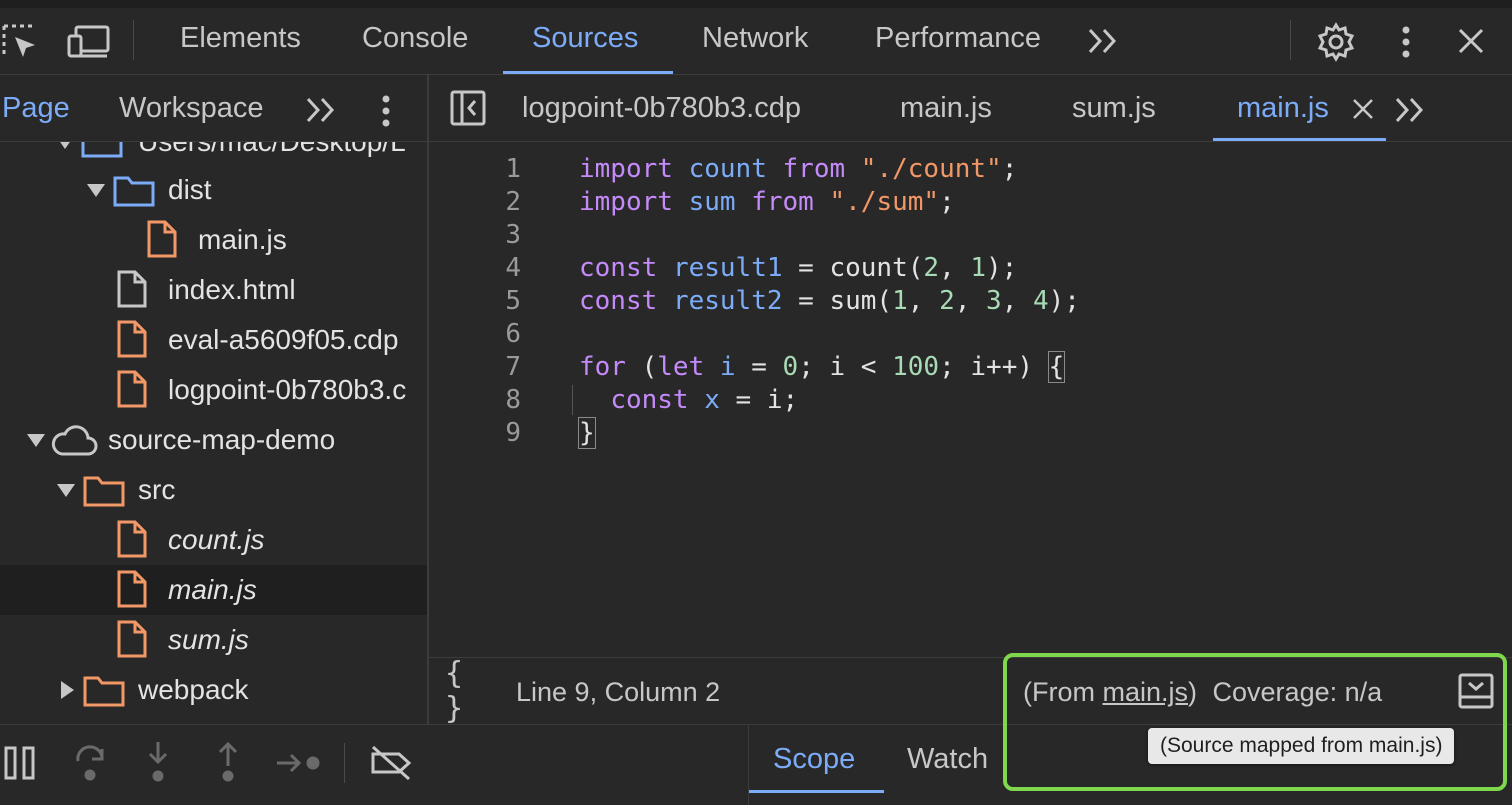 This screenshot has width=1512, height=805. Describe the element at coordinates (572, 400) in the screenshot. I see `indent-guide` at that location.